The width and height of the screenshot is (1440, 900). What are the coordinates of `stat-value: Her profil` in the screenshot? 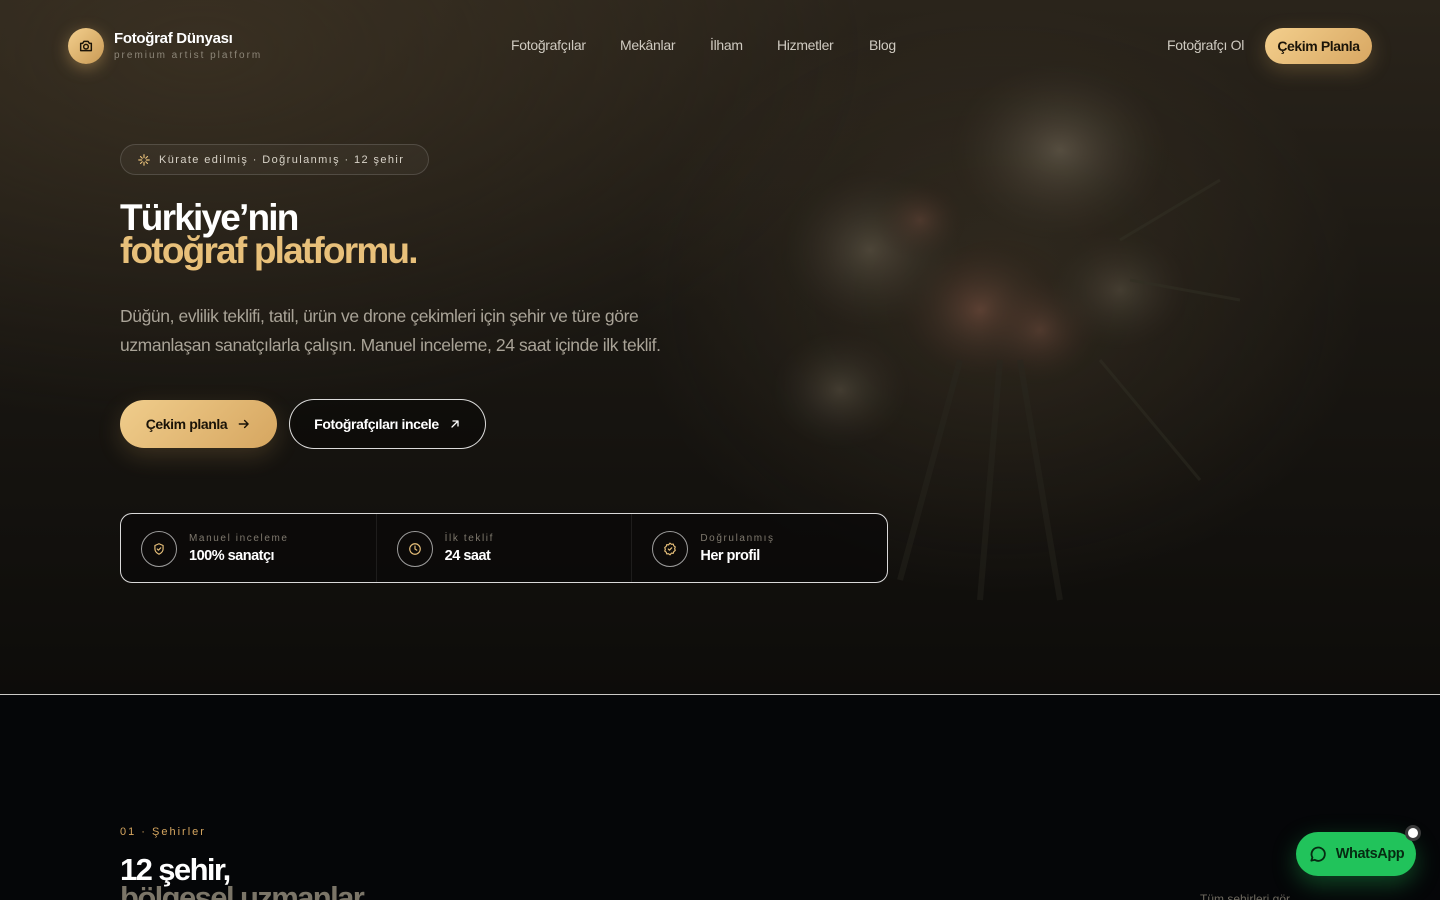 It's located at (730, 556).